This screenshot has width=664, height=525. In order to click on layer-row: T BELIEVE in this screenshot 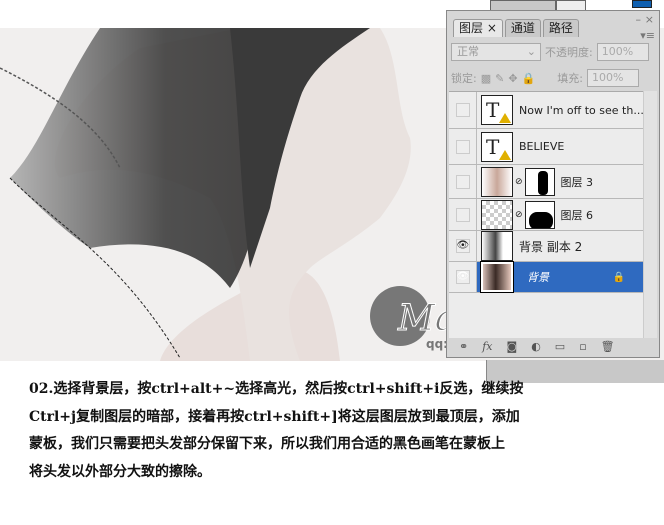, I will do `click(547, 147)`.